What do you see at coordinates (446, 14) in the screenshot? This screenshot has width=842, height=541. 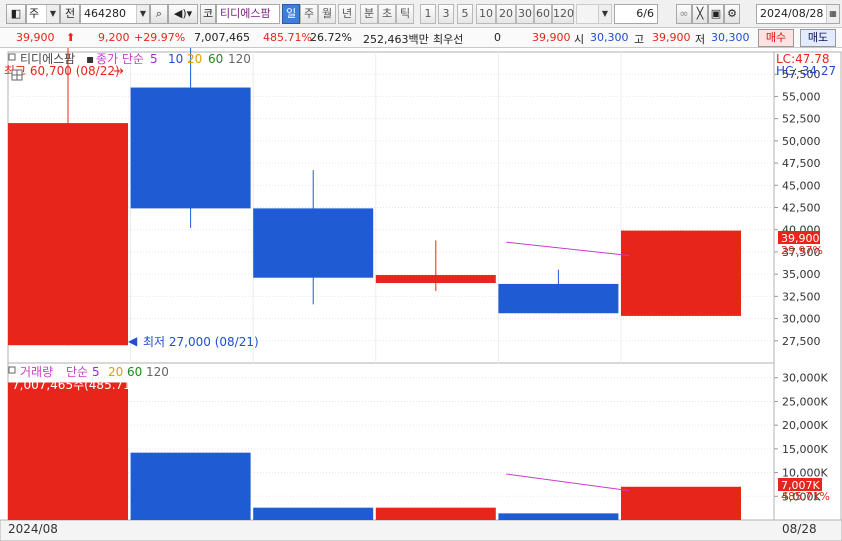 I see `interval-button: 3` at bounding box center [446, 14].